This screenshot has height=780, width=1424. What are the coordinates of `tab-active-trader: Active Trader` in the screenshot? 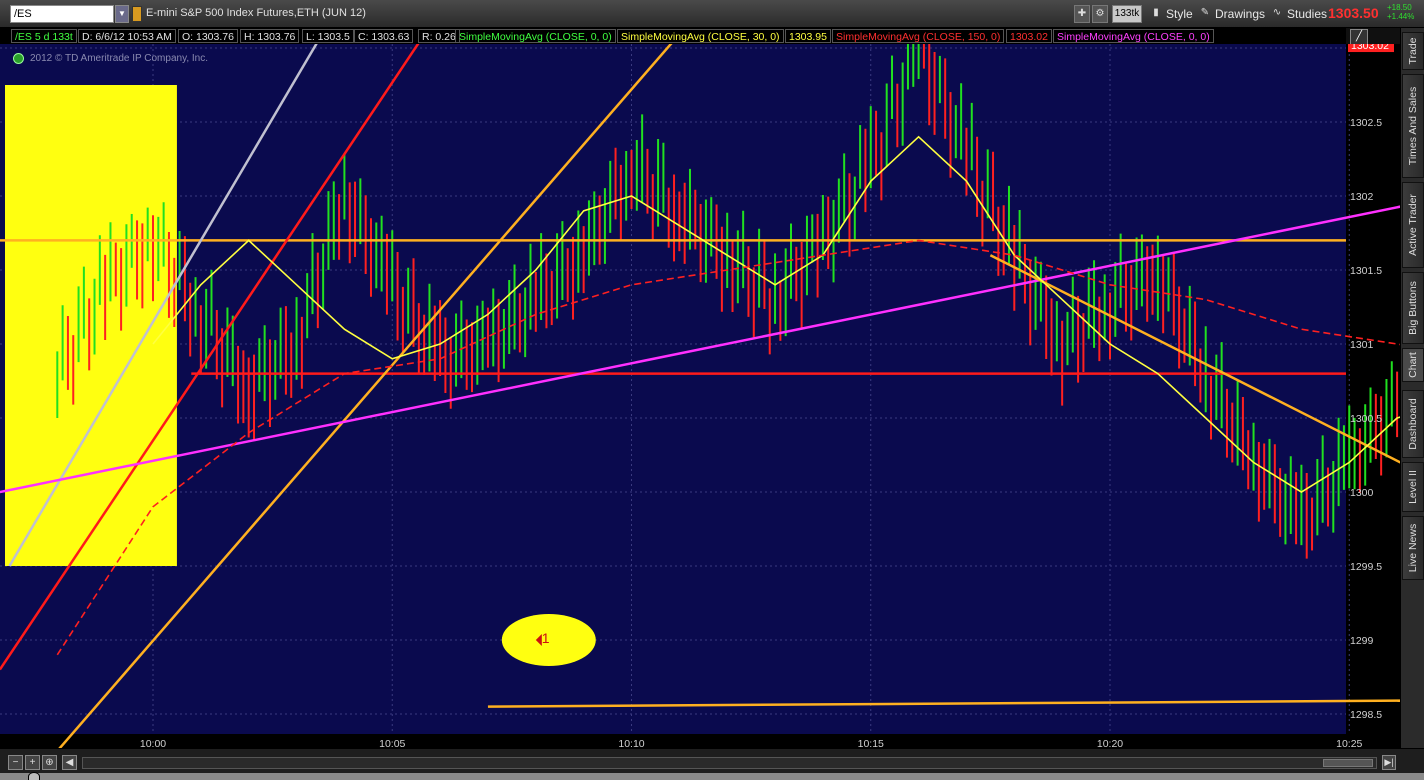 It's located at (1413, 225).